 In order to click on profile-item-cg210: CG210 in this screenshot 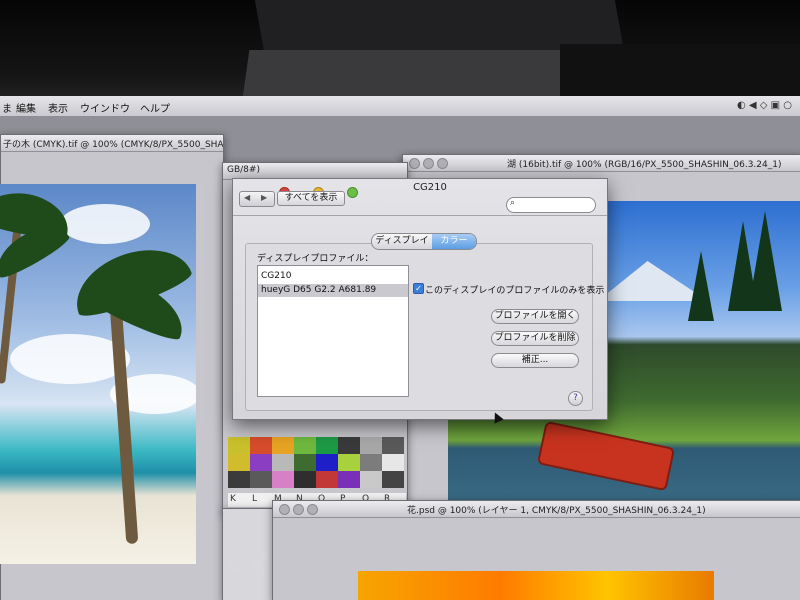, I will do `click(333, 276)`.